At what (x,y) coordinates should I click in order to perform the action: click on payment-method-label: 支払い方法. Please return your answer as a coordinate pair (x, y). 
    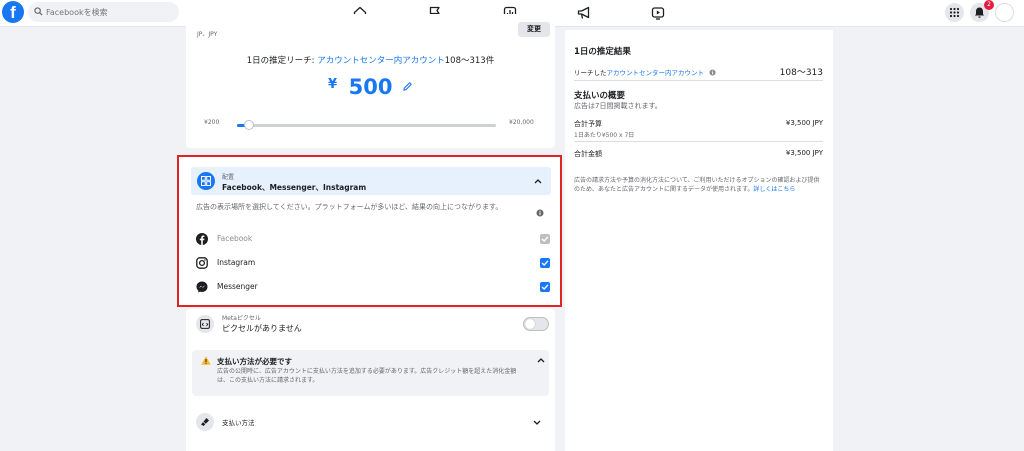
    Looking at the image, I should click on (238, 423).